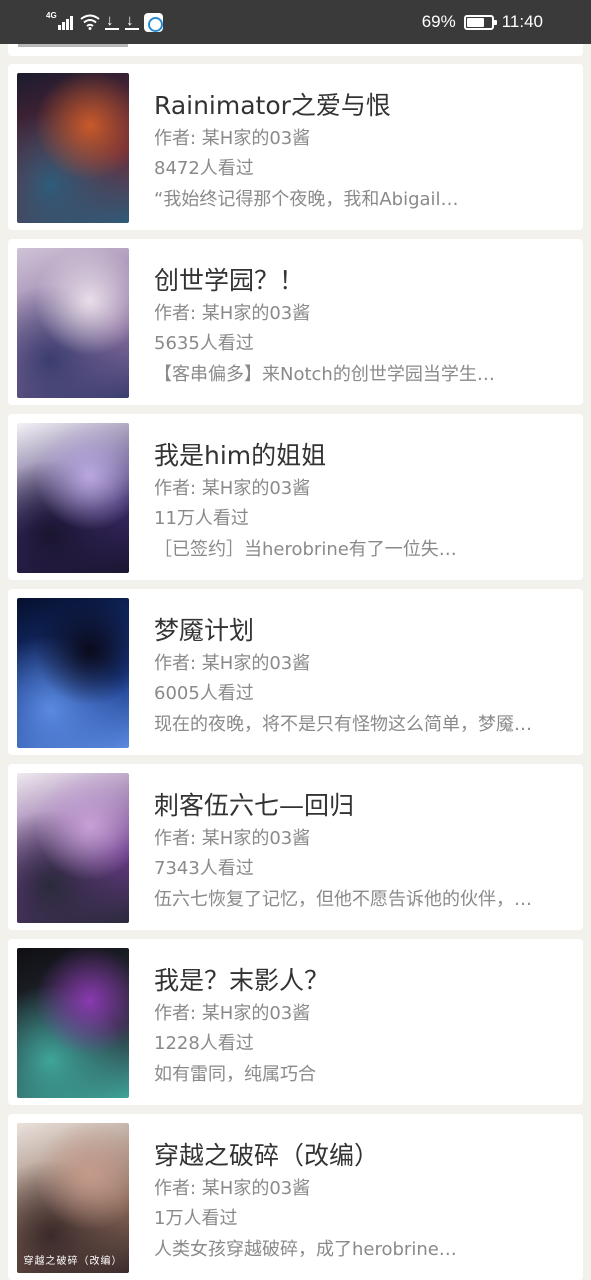 The image size is (591, 1280). What do you see at coordinates (235, 1074) in the screenshot?
I see `book-description: 如有雷同，纯属巧合` at bounding box center [235, 1074].